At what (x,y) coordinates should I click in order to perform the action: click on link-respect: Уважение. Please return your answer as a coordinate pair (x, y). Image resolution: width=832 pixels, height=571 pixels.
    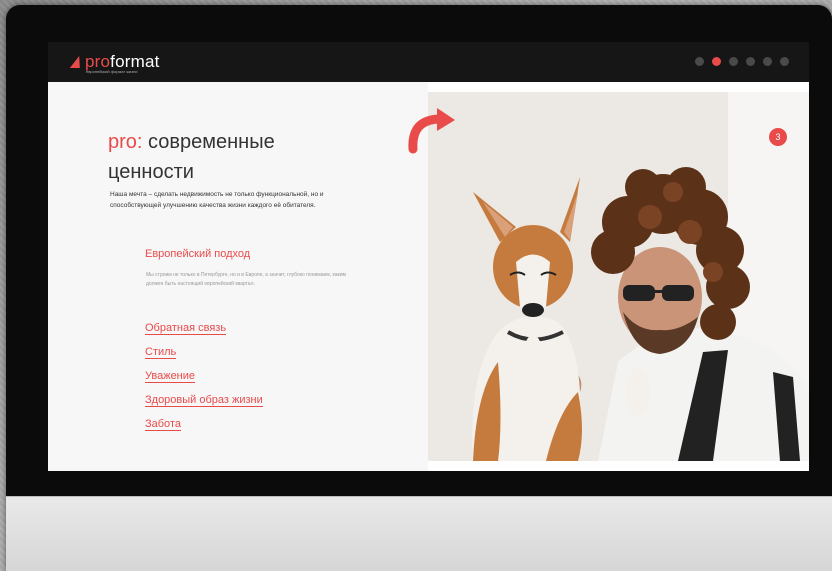
    Looking at the image, I should click on (170, 376).